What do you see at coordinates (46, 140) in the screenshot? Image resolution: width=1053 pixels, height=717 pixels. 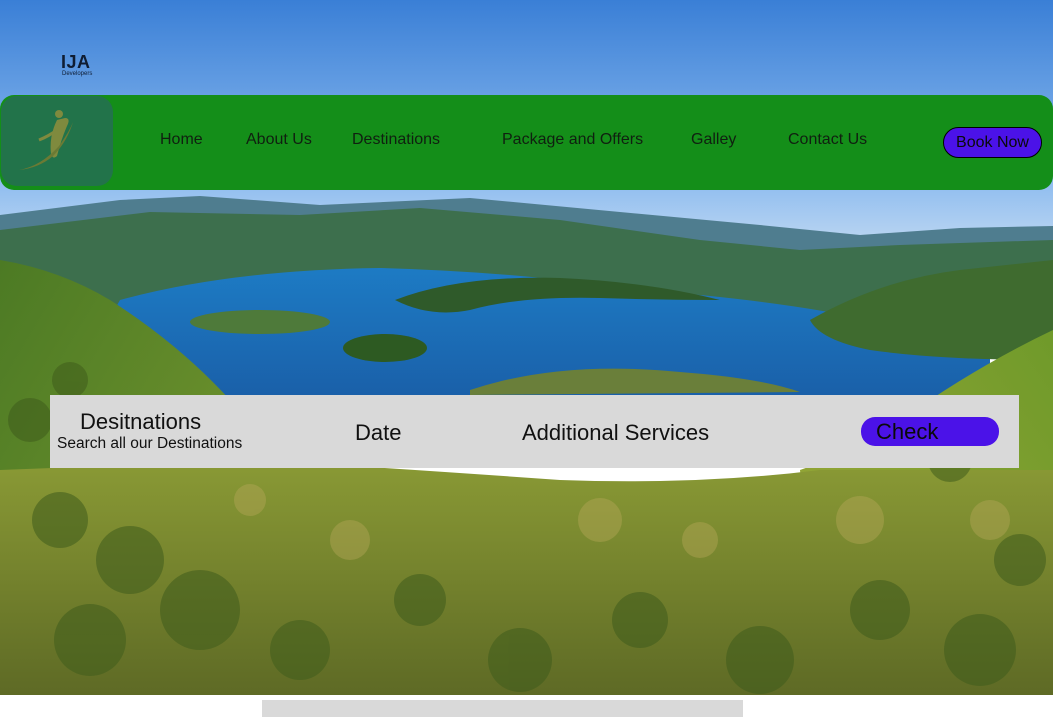 I see `person-swoosh-logo-icon` at bounding box center [46, 140].